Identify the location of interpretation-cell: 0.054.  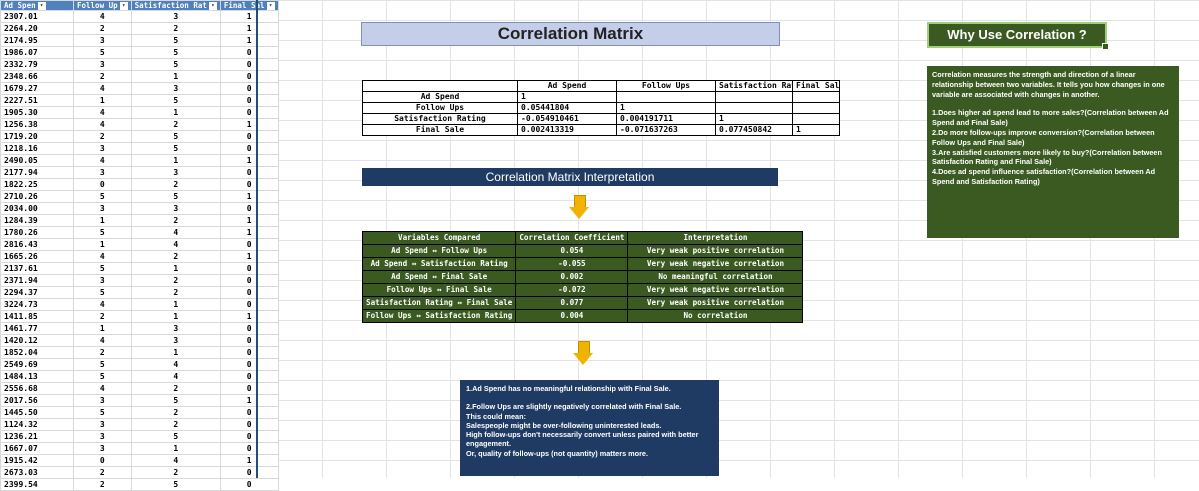
(572, 251).